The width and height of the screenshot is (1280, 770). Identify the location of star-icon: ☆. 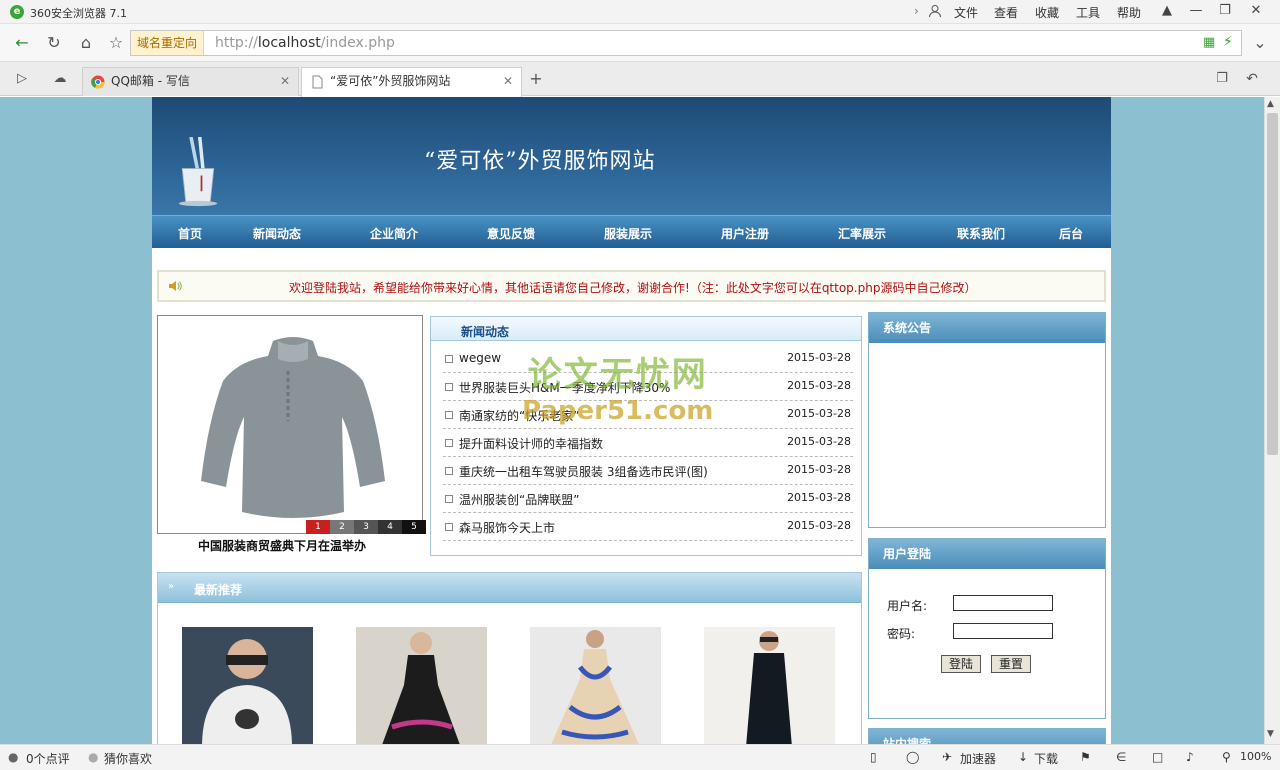
(116, 43).